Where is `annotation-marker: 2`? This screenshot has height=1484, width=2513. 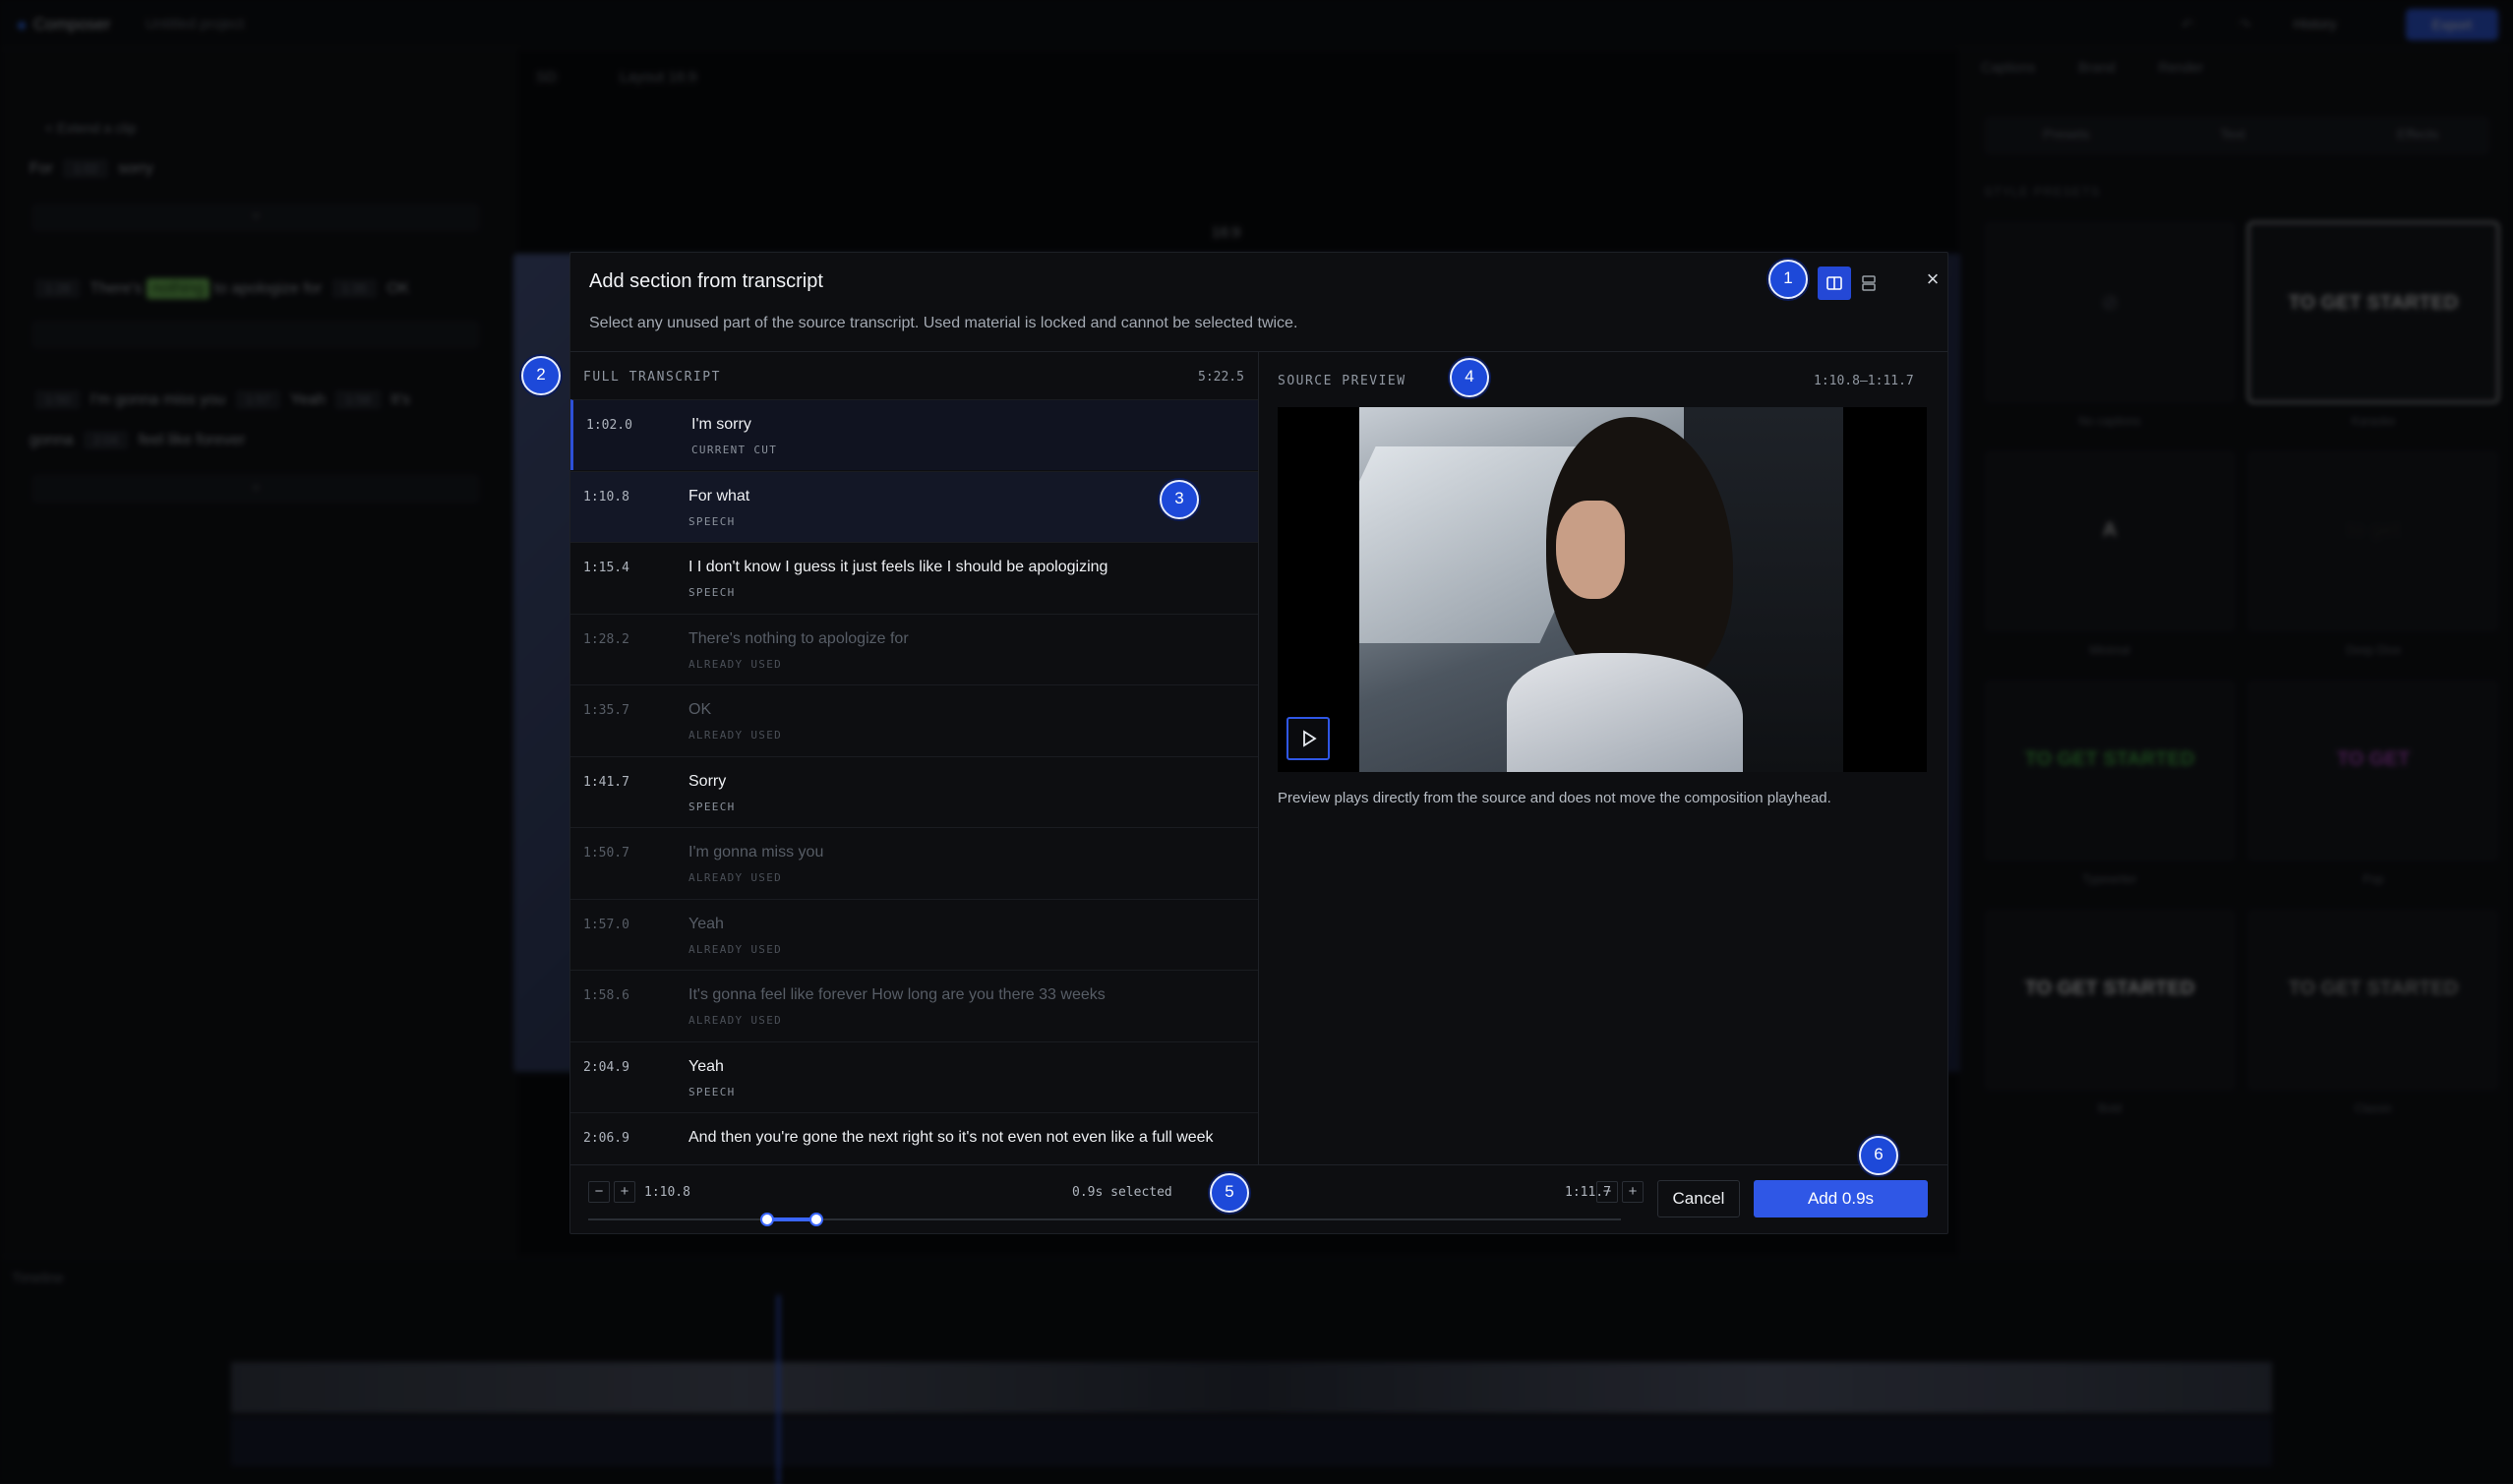 annotation-marker: 2 is located at coordinates (541, 375).